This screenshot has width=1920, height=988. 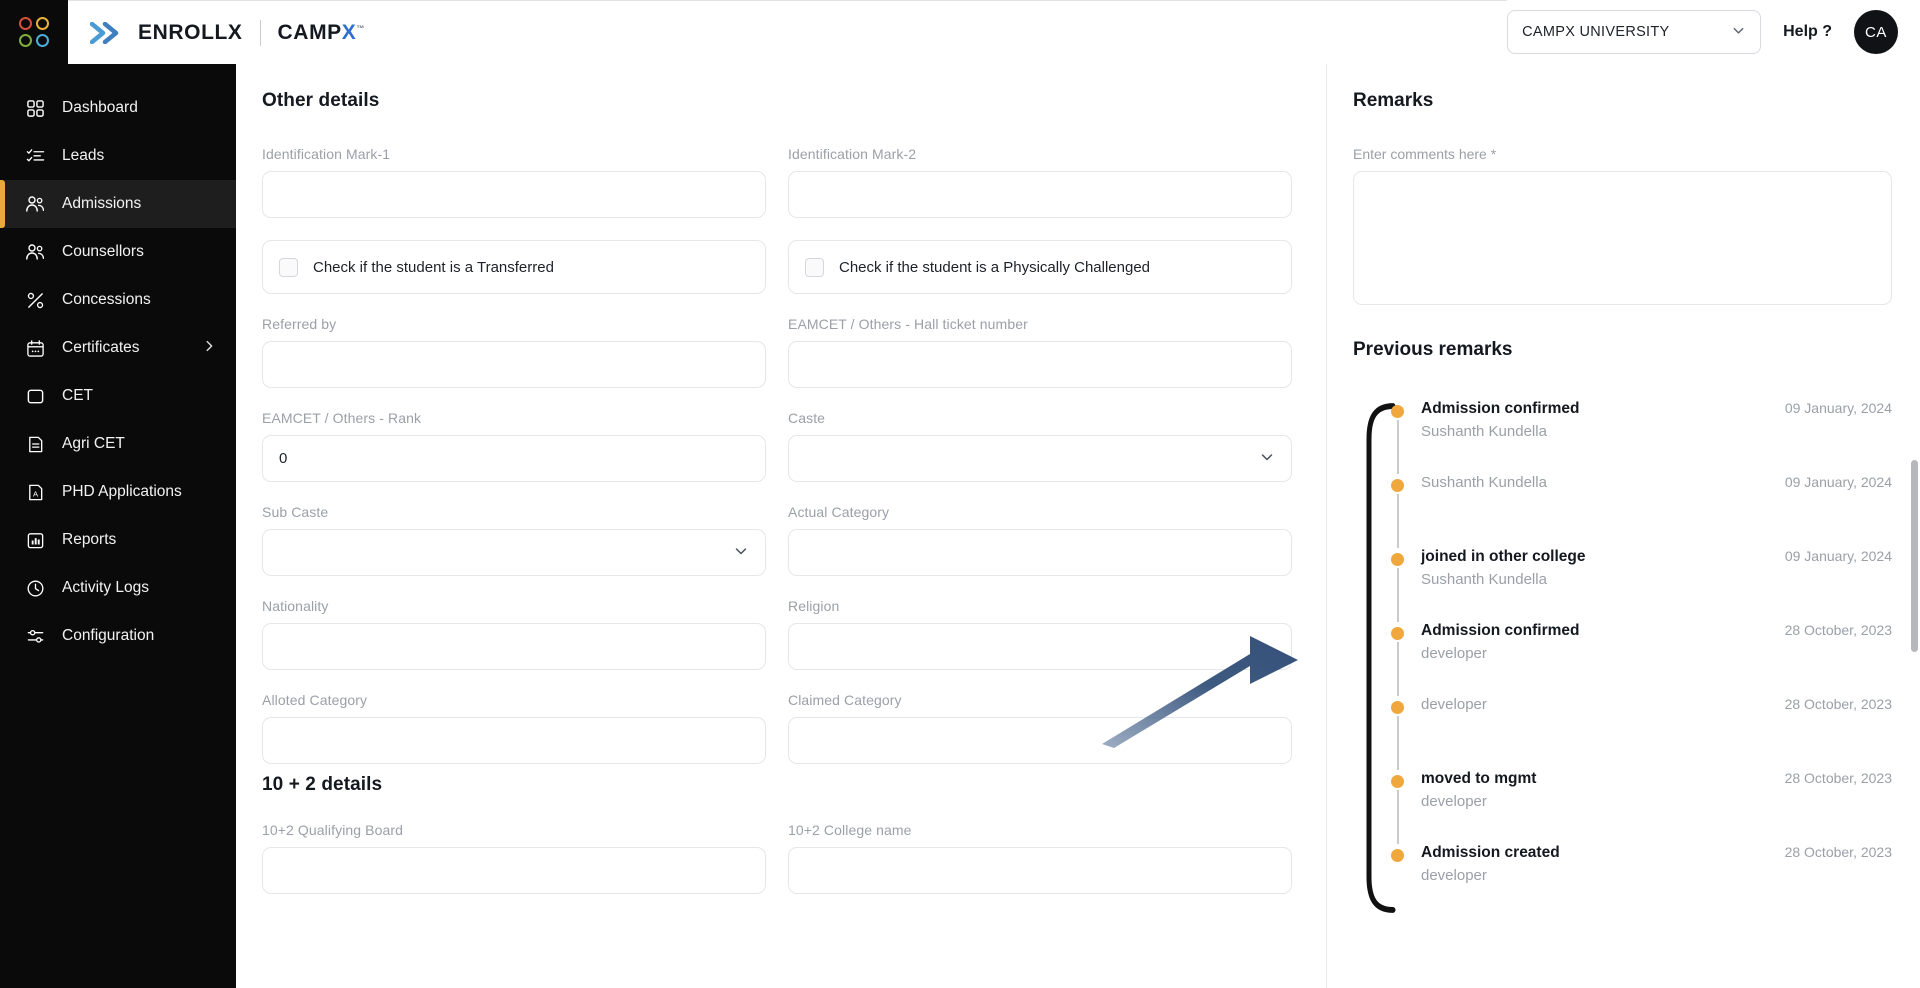 I want to click on field-identification-mark-1: Identification Mark-1, so click(x=514, y=182).